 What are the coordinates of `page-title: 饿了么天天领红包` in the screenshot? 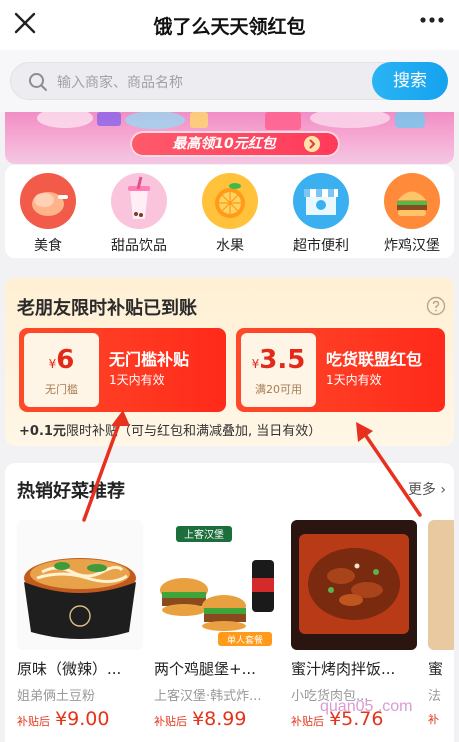 It's located at (229, 27).